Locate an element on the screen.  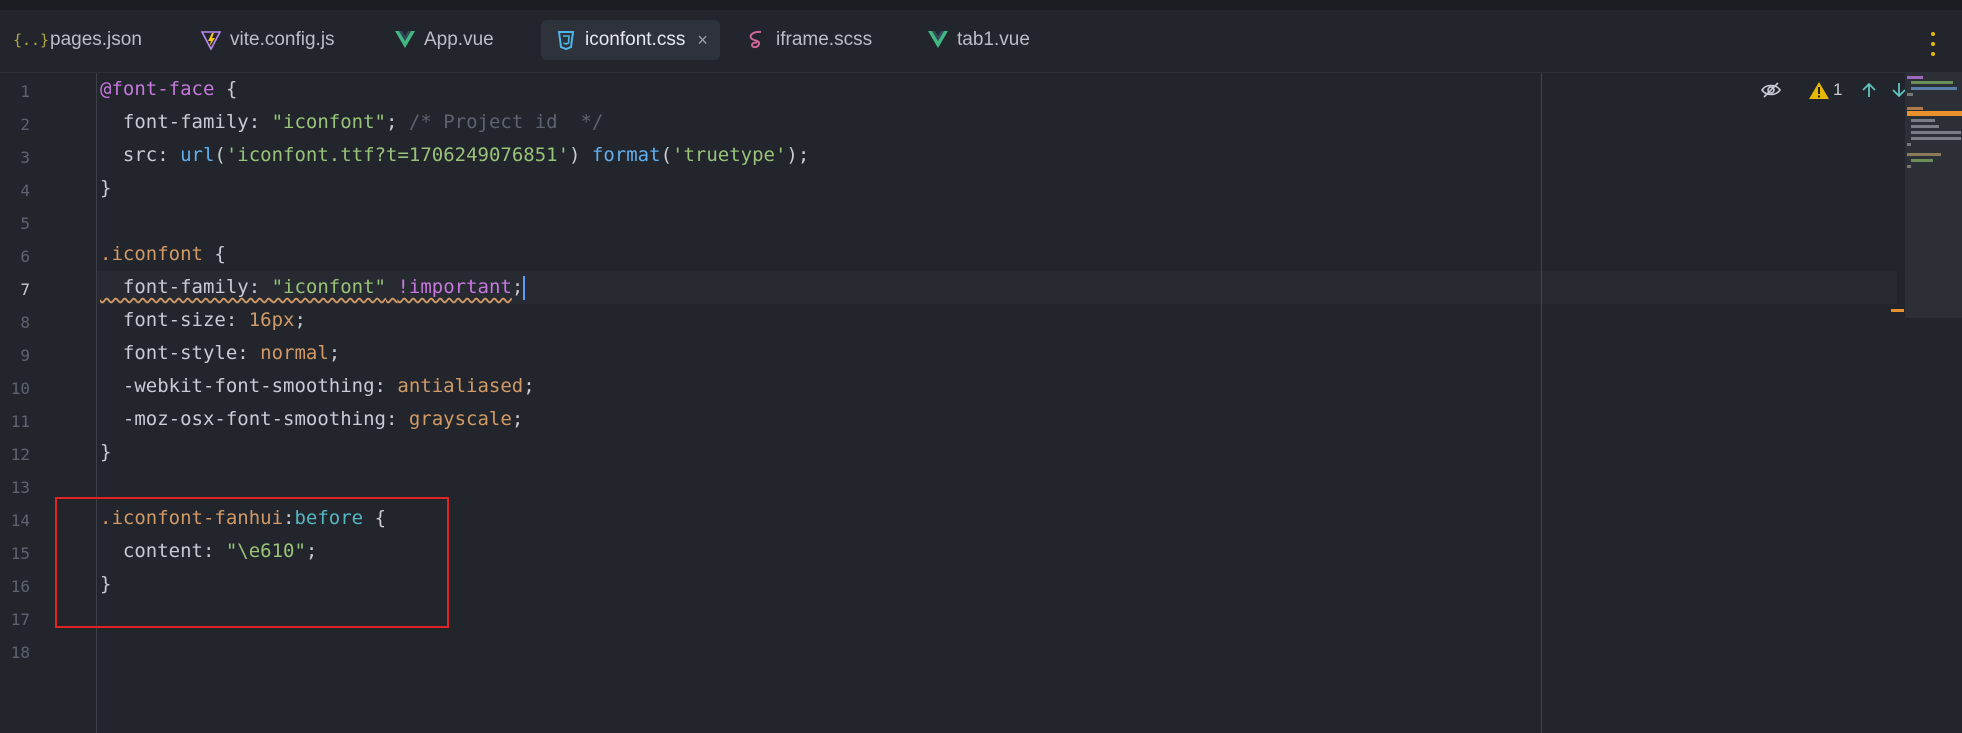
tab-iconfont-css: iconfont.css × is located at coordinates (630, 40).